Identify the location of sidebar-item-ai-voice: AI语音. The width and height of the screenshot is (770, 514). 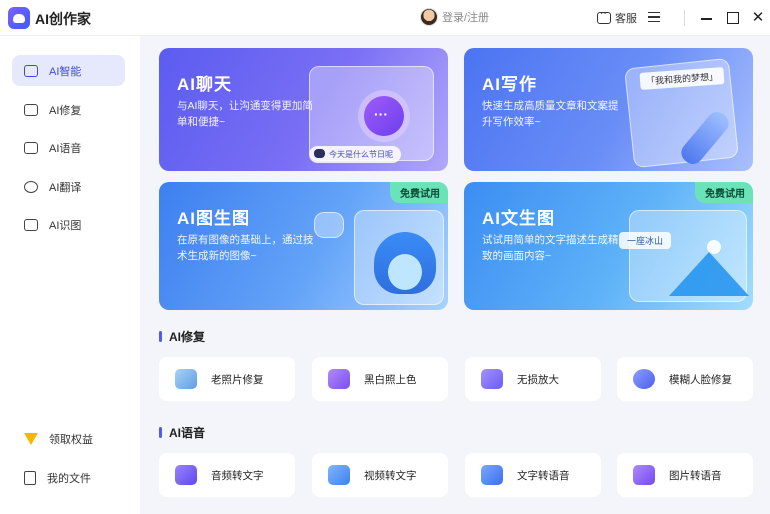
(68, 147).